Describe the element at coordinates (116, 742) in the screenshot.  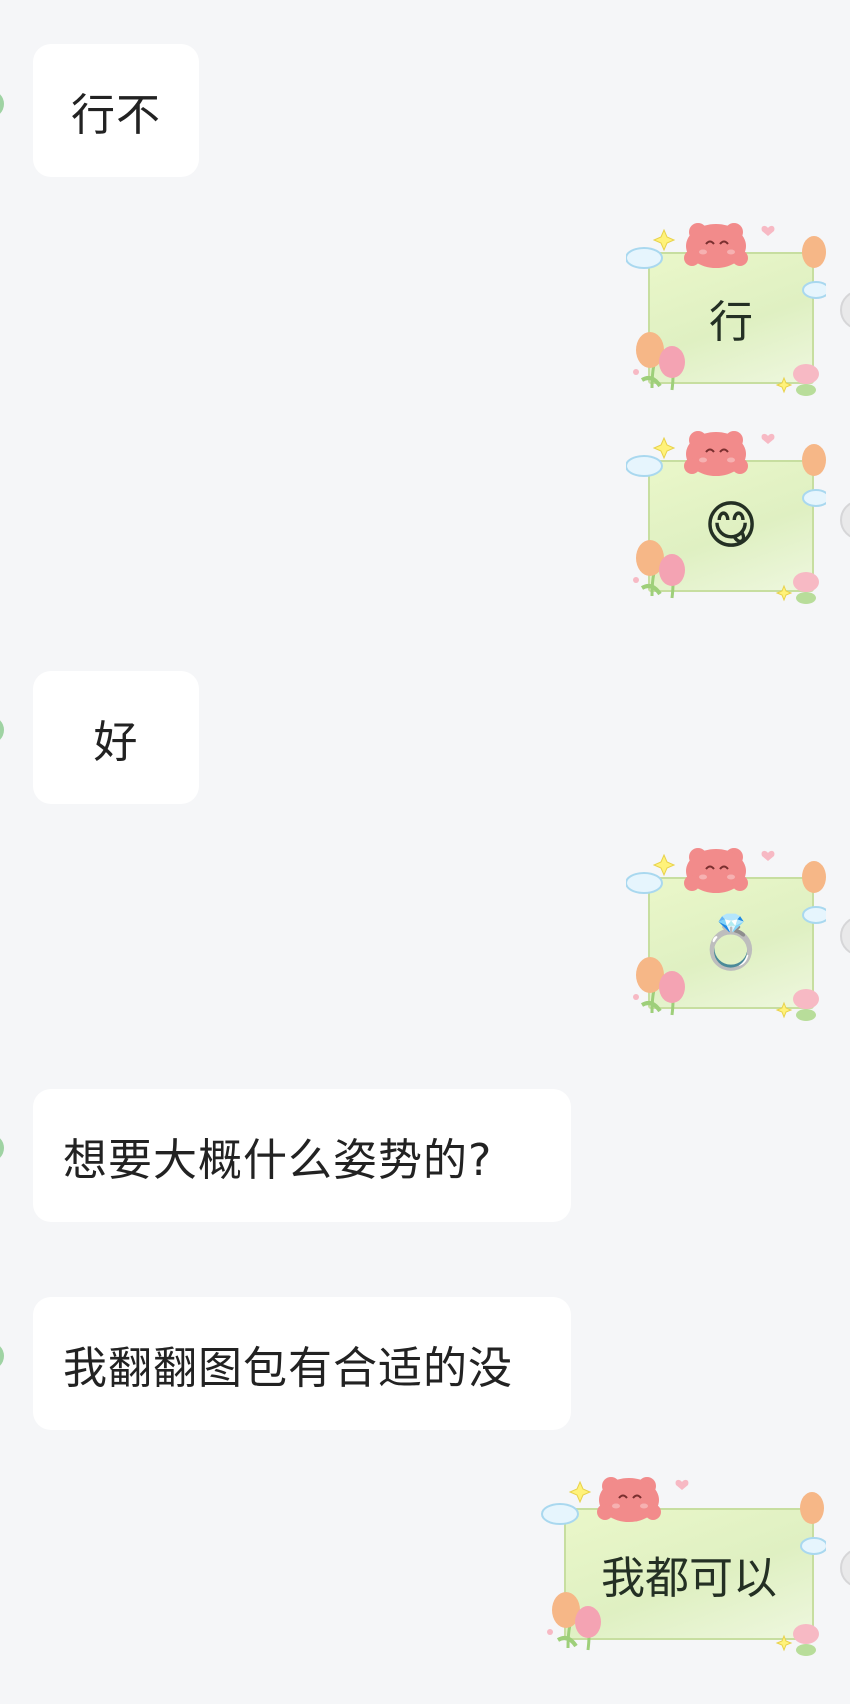
I see `message-text: 好` at that location.